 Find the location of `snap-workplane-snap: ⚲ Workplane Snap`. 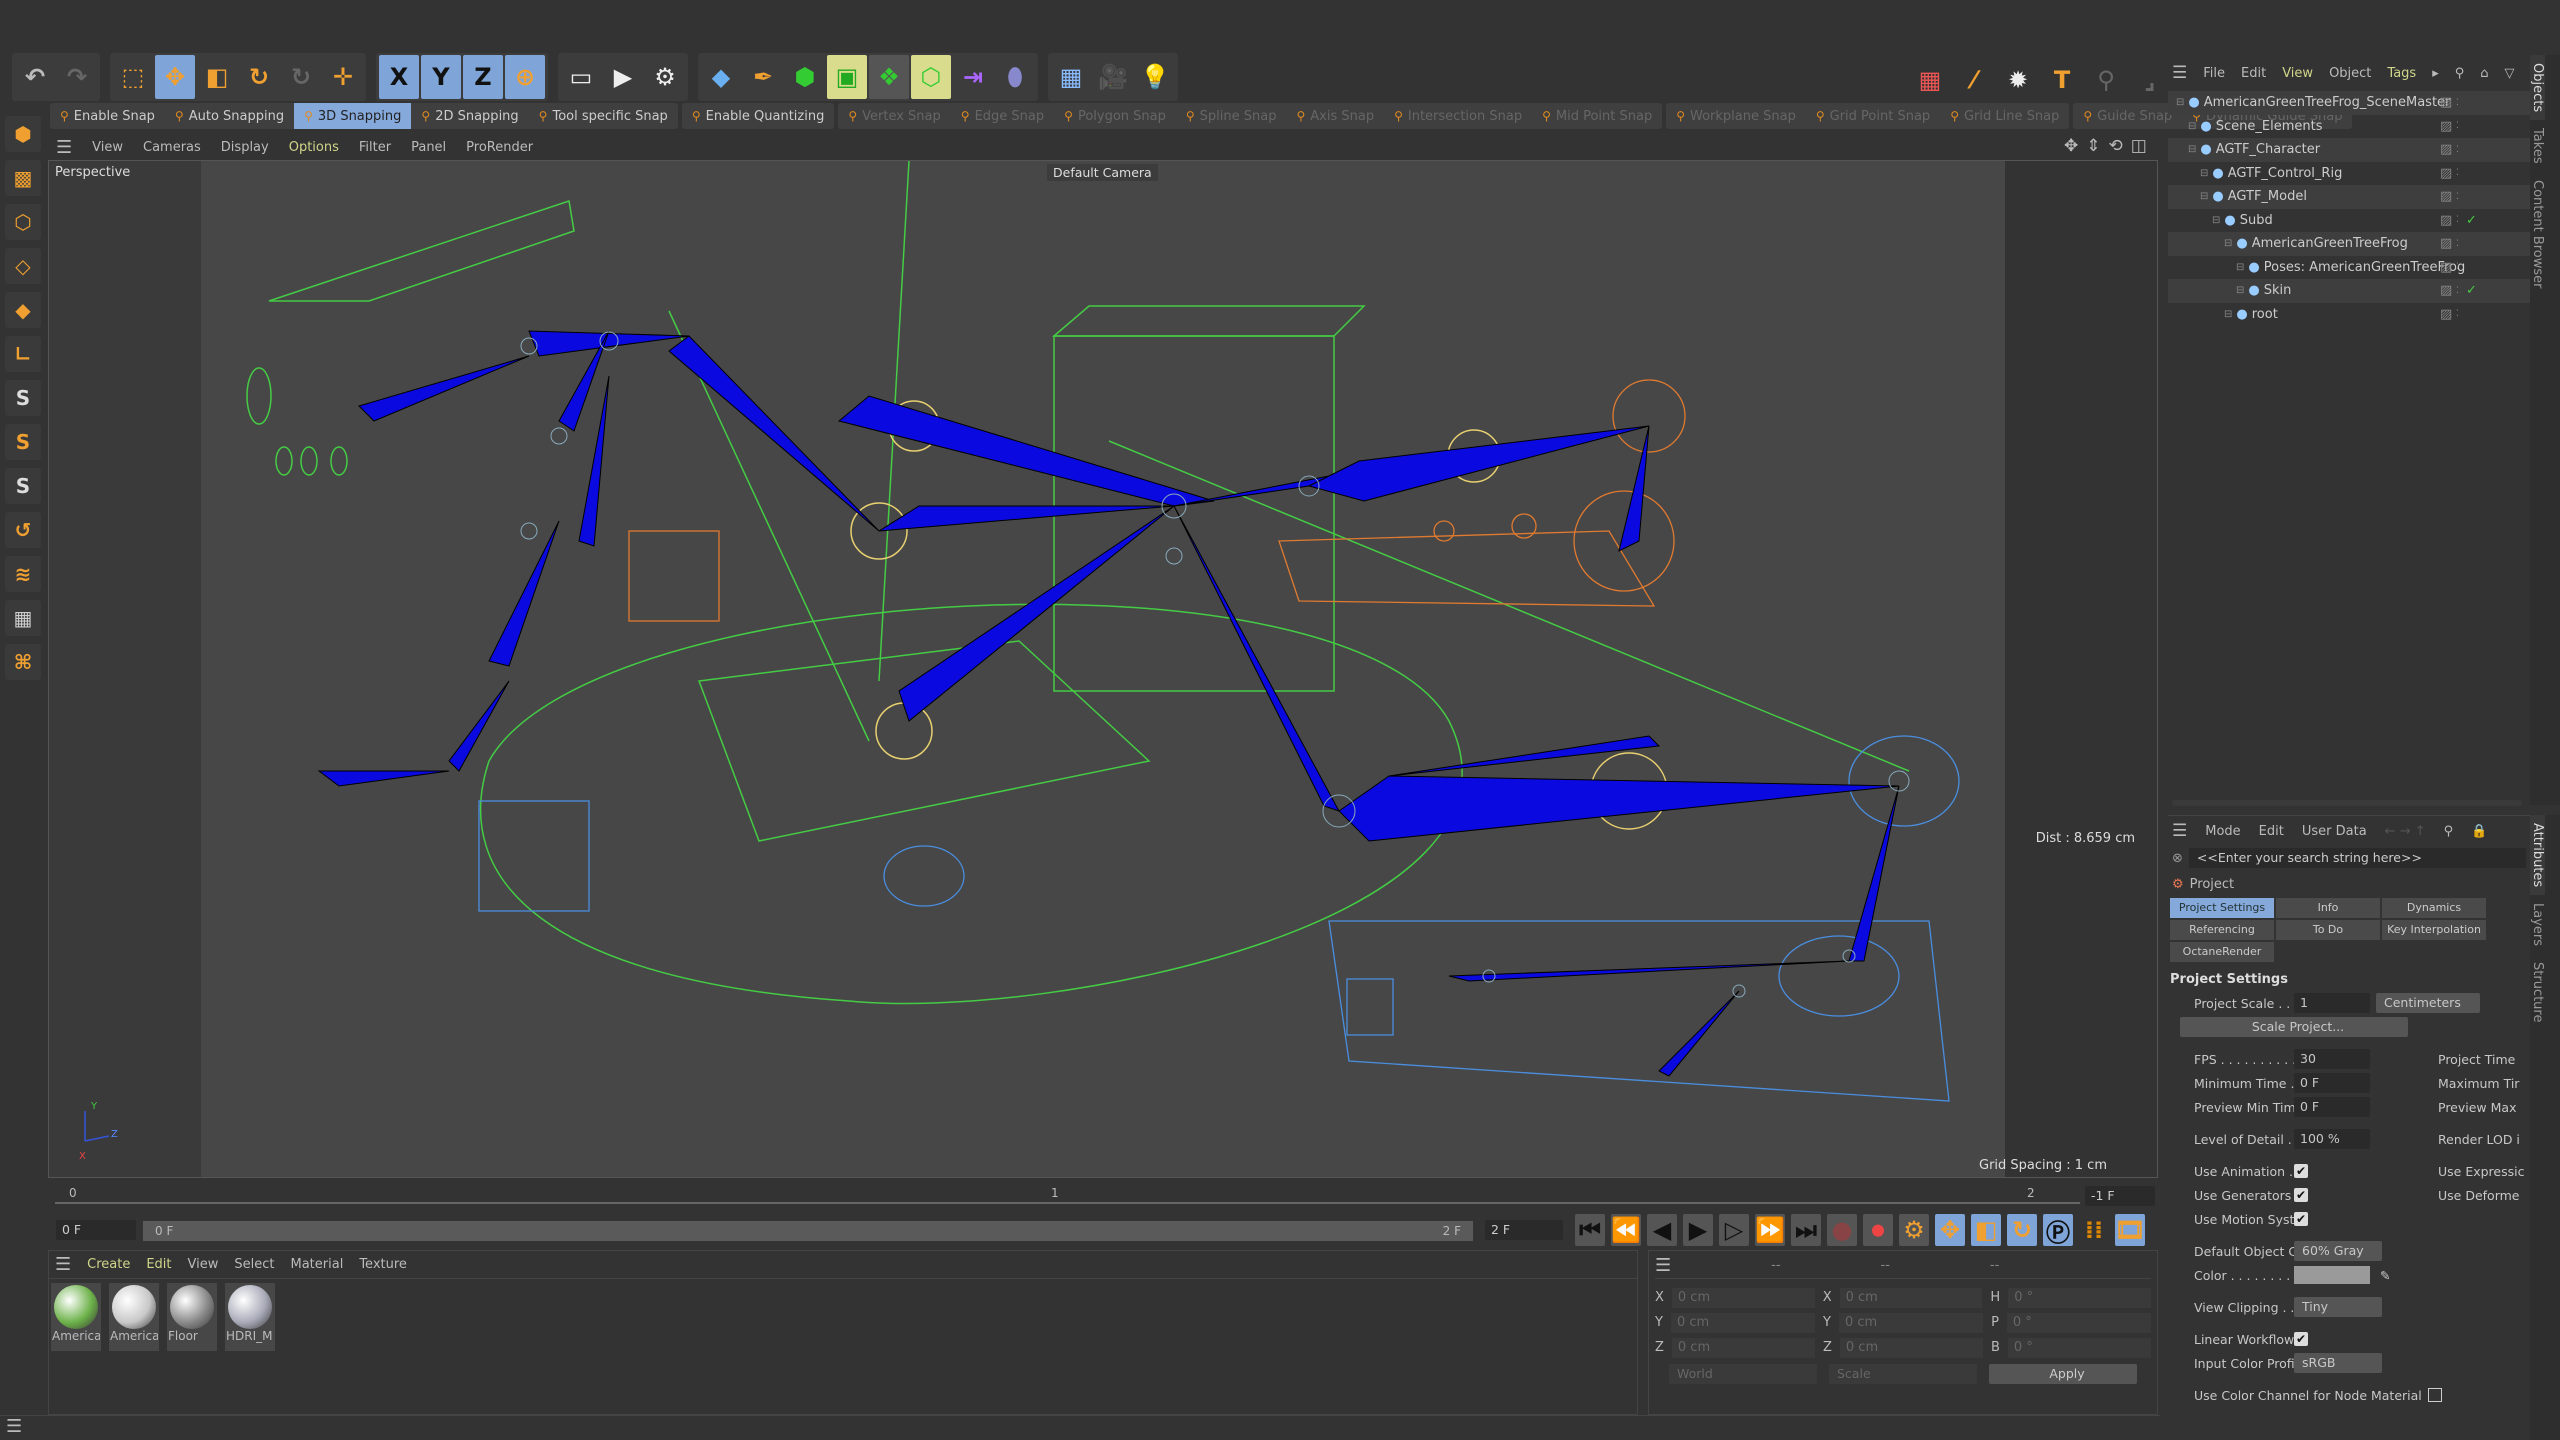

snap-workplane-snap: ⚲ Workplane Snap is located at coordinates (1736, 116).